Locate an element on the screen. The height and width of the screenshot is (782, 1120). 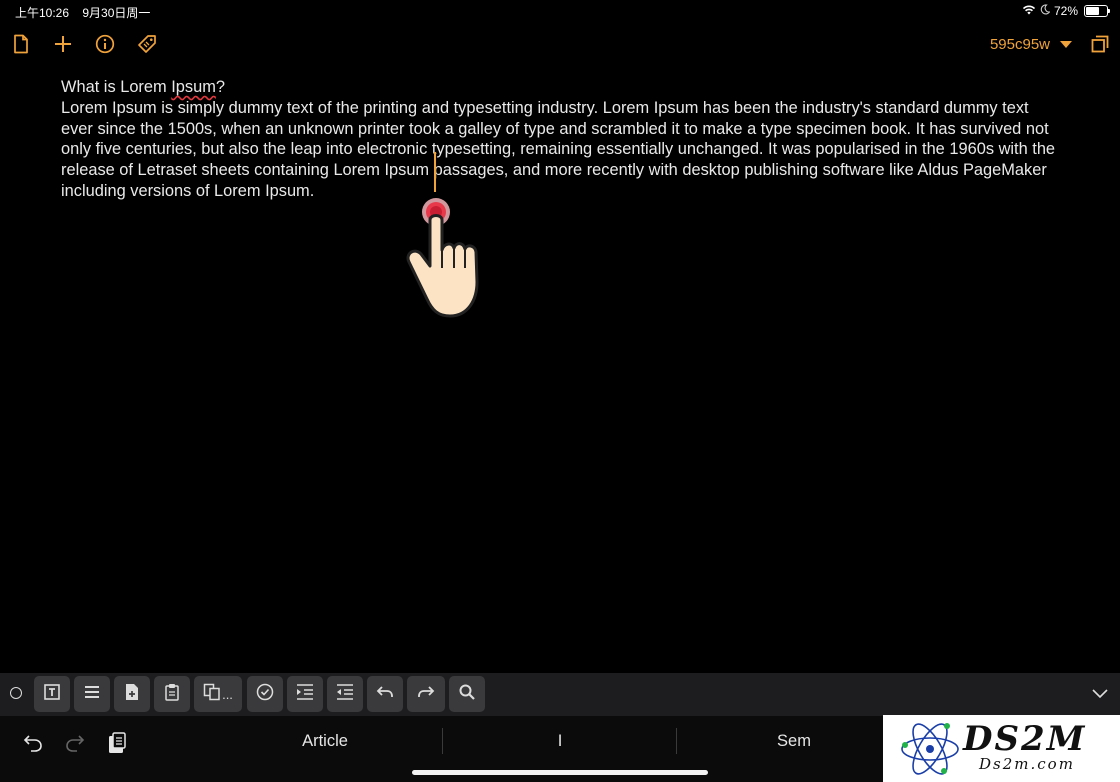
checkbox-icon is located at coordinates (265, 694).